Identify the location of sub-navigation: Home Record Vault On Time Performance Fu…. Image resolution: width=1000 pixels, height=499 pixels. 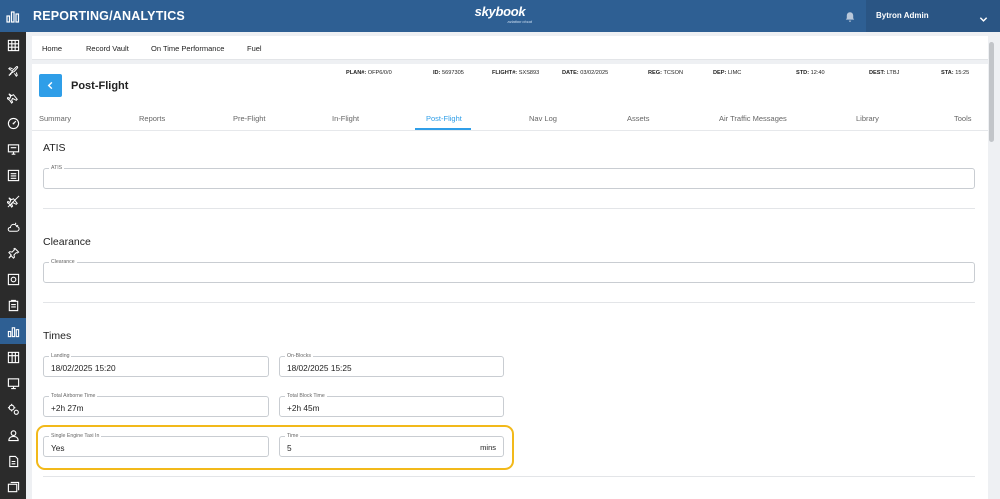
(510, 48).